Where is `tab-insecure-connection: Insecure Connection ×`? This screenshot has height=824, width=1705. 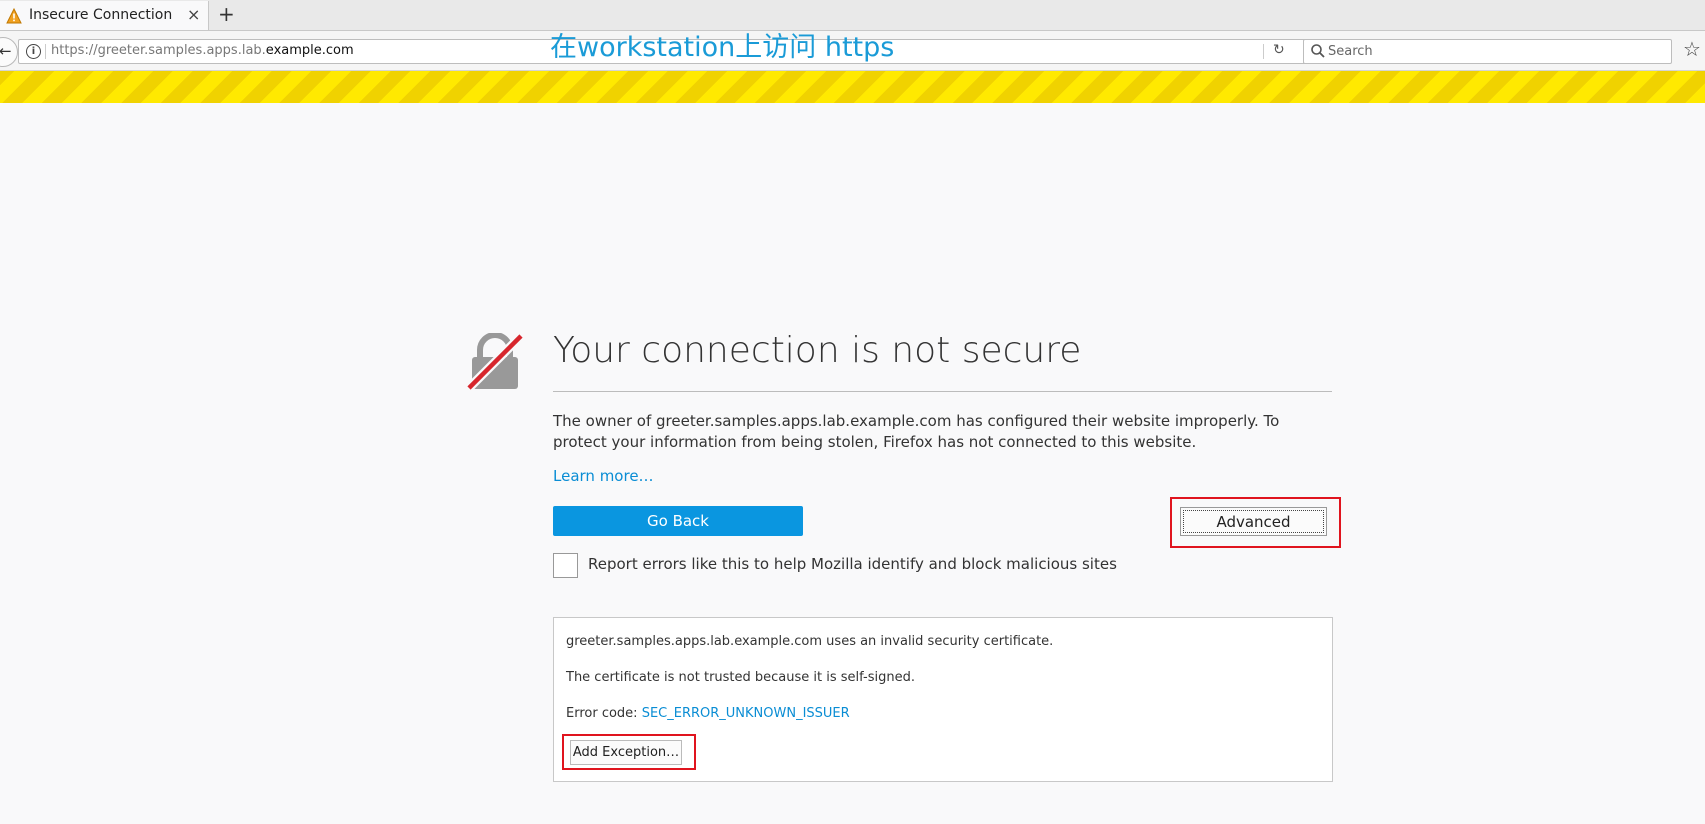 tab-insecure-connection: Insecure Connection × is located at coordinates (104, 15).